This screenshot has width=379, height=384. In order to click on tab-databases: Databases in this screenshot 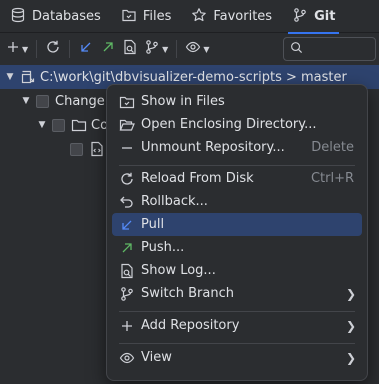, I will do `click(55, 16)`.